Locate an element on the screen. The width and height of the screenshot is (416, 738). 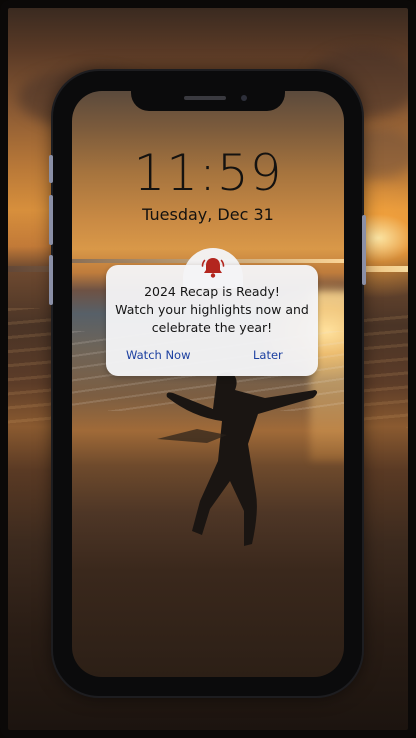
lock-screen-date: Tuesday, Dec 31 is located at coordinates (208, 214).